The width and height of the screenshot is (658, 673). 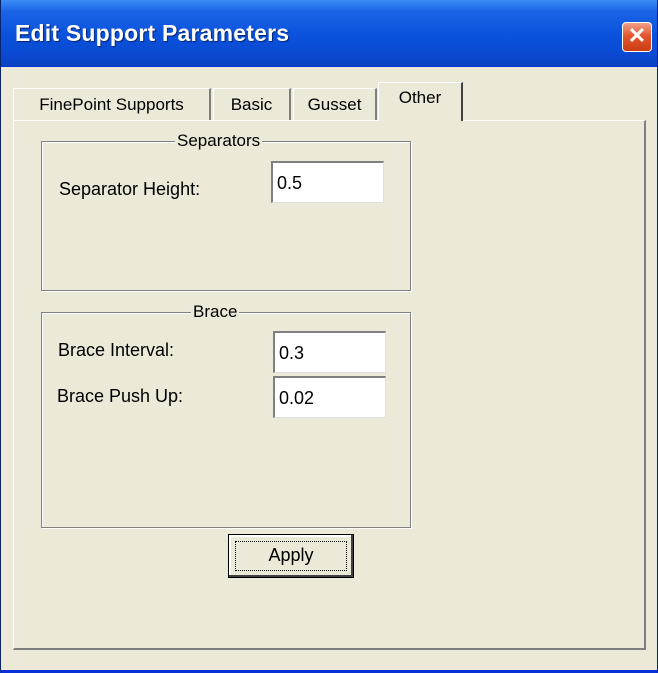 I want to click on separators-group: Separators Separator Height:, so click(x=226, y=210).